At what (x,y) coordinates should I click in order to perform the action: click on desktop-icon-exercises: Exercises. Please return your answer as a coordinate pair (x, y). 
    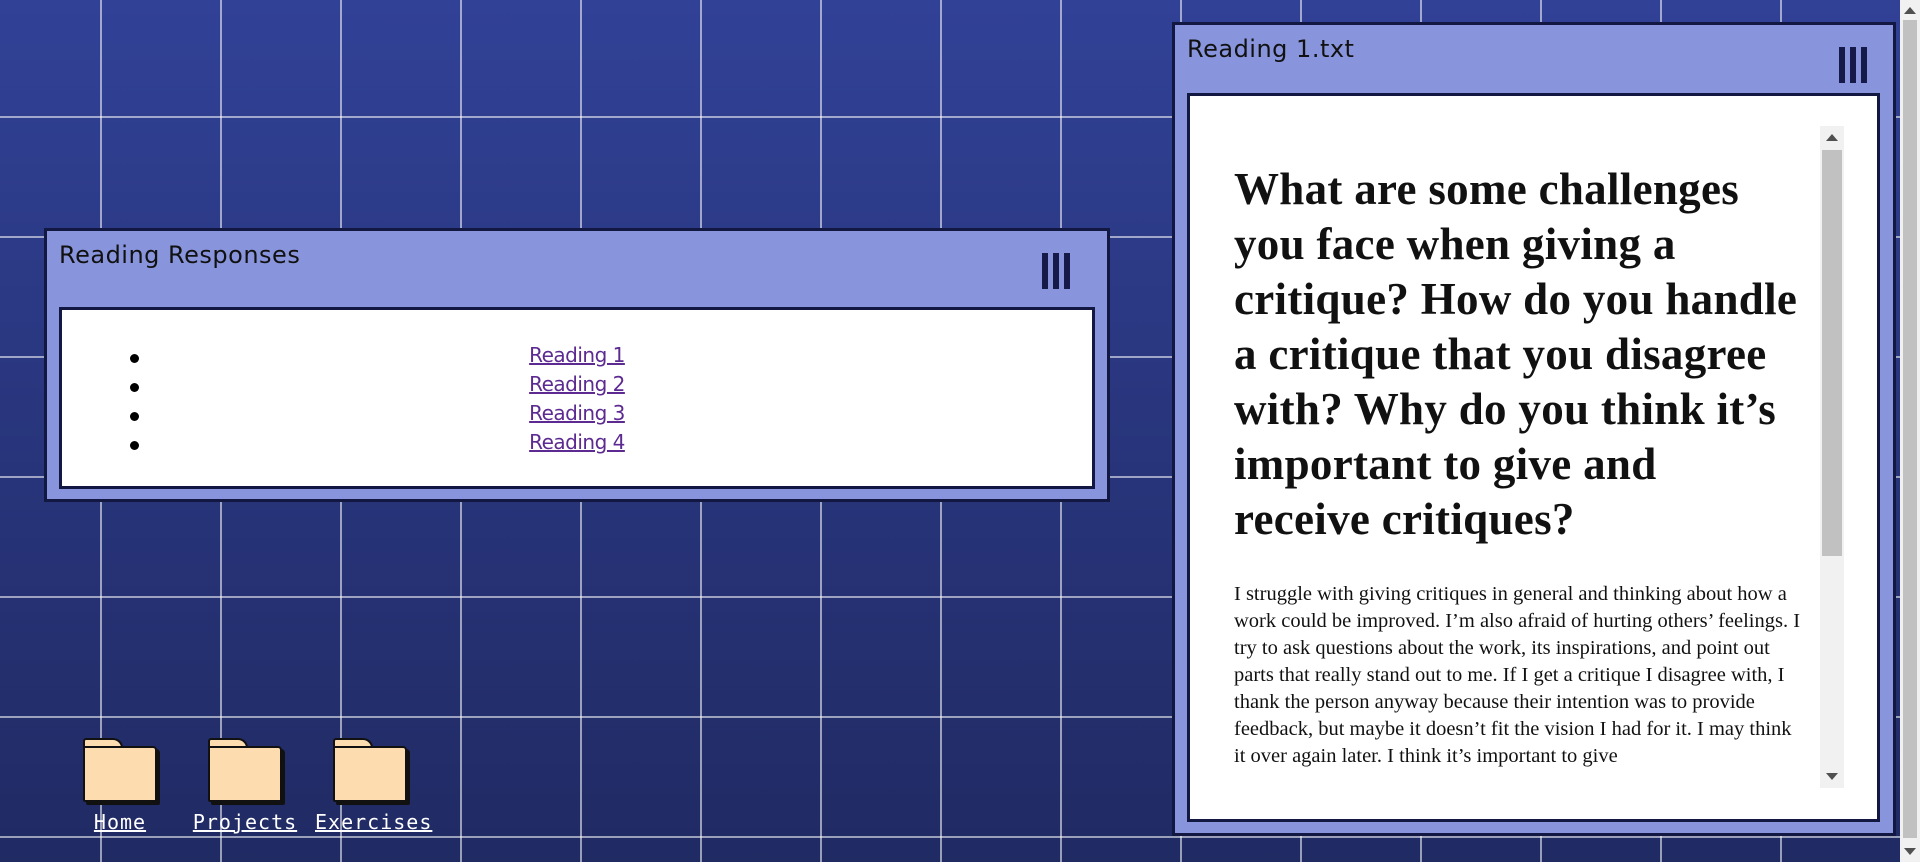
    Looking at the image, I should click on (373, 786).